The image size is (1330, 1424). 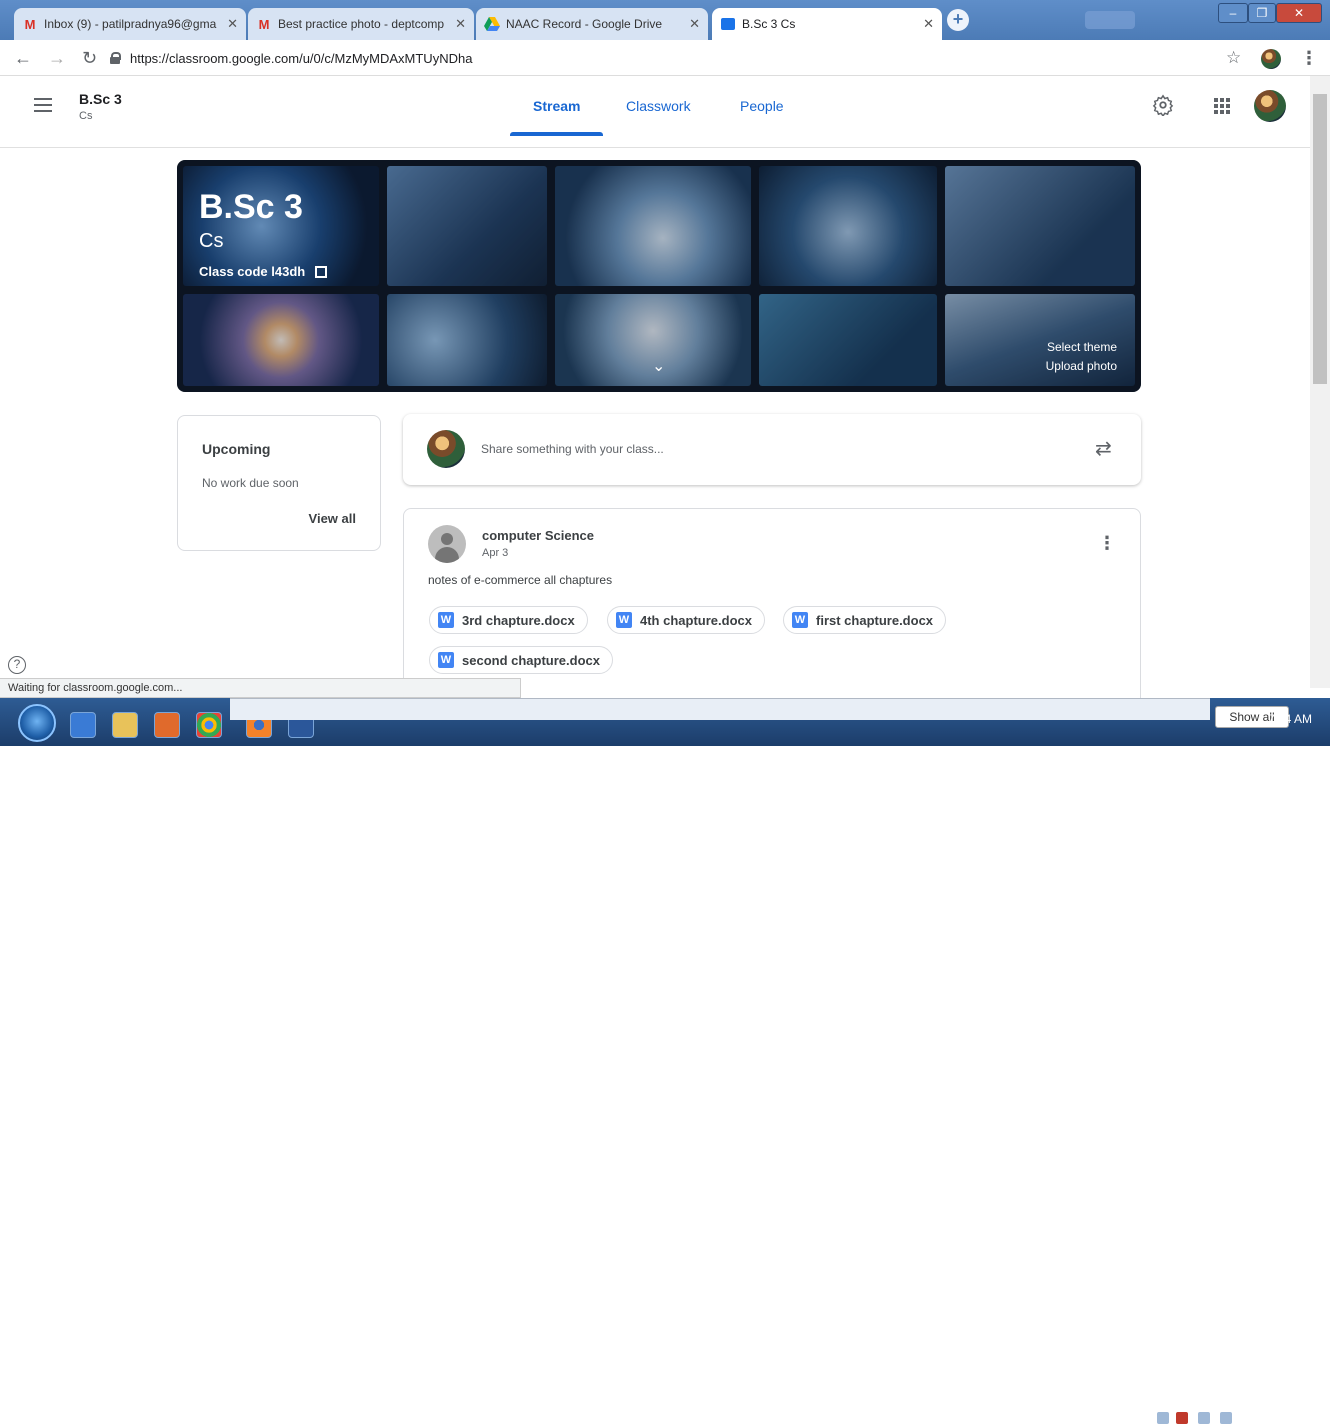 What do you see at coordinates (556, 134) in the screenshot?
I see `active-tab-indicator` at bounding box center [556, 134].